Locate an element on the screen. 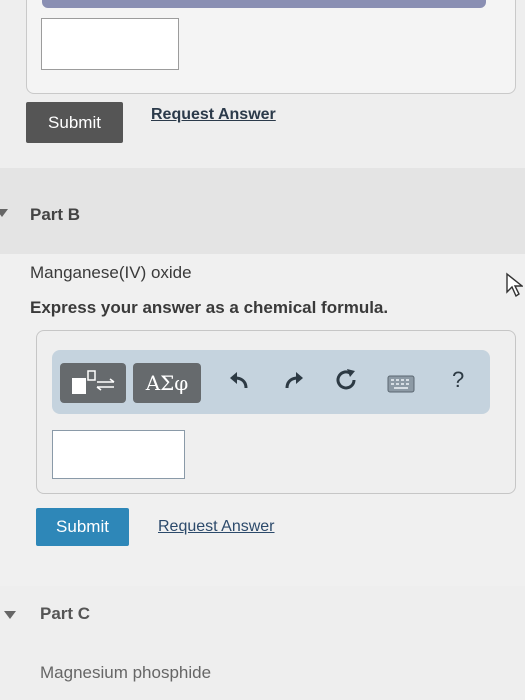  undo-icon is located at coordinates (239, 384).